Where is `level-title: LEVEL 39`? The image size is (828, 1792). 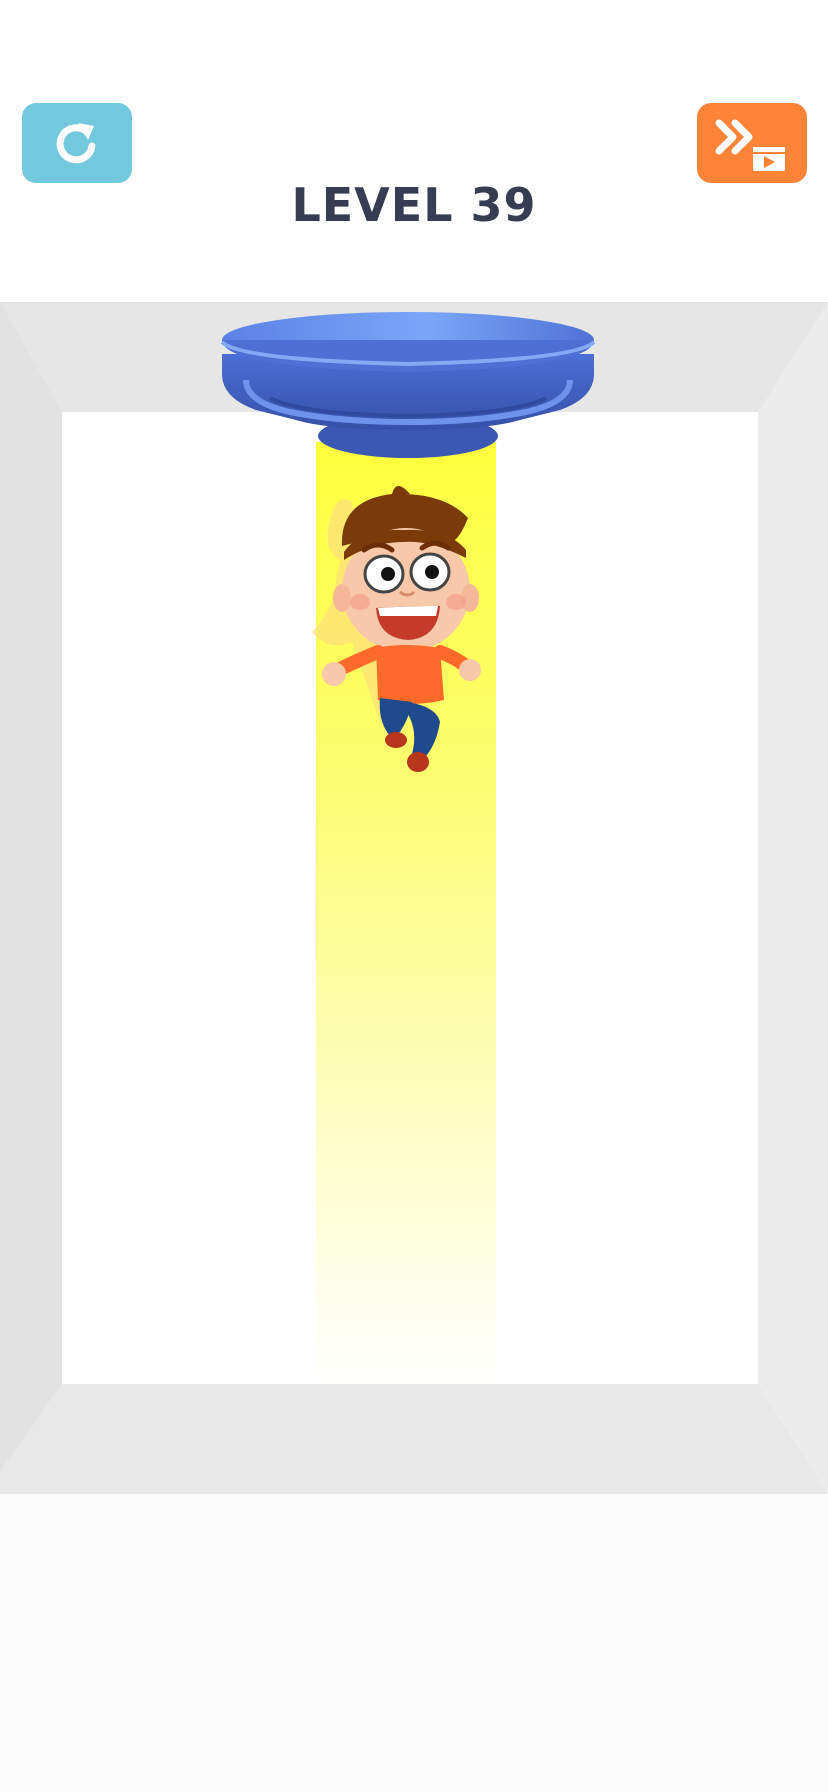
level-title: LEVEL 39 is located at coordinates (414, 205).